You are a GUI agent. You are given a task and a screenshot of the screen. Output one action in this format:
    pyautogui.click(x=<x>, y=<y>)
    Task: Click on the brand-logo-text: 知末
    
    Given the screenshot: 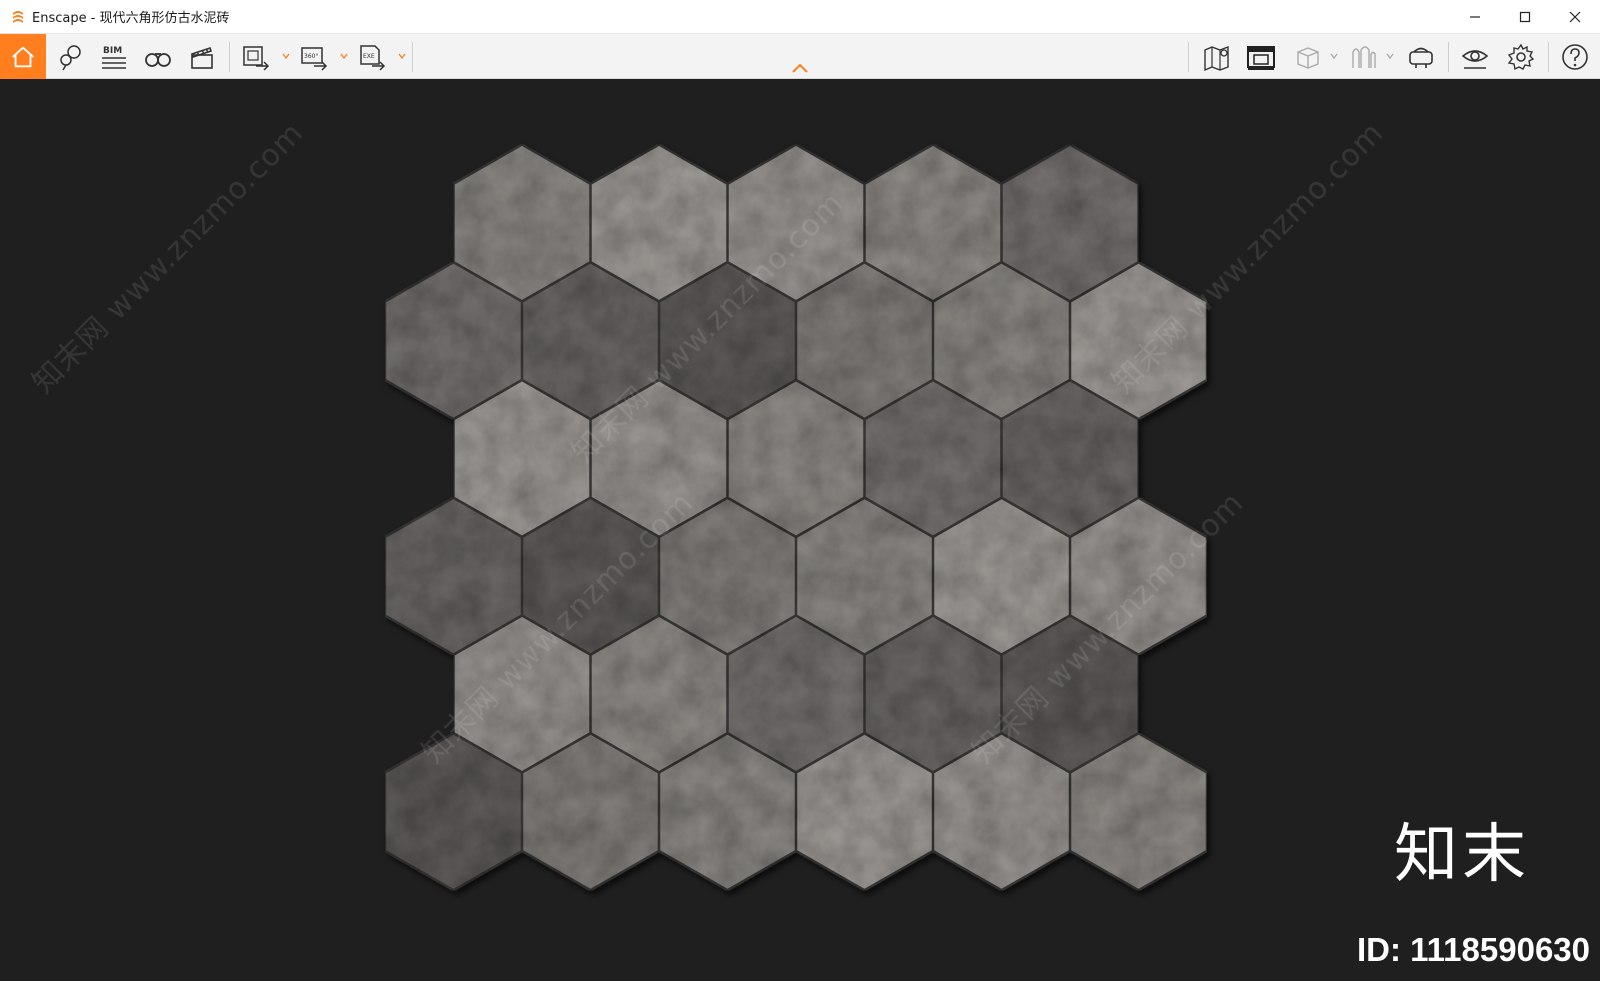 What is the action you would take?
    pyautogui.click(x=1462, y=855)
    